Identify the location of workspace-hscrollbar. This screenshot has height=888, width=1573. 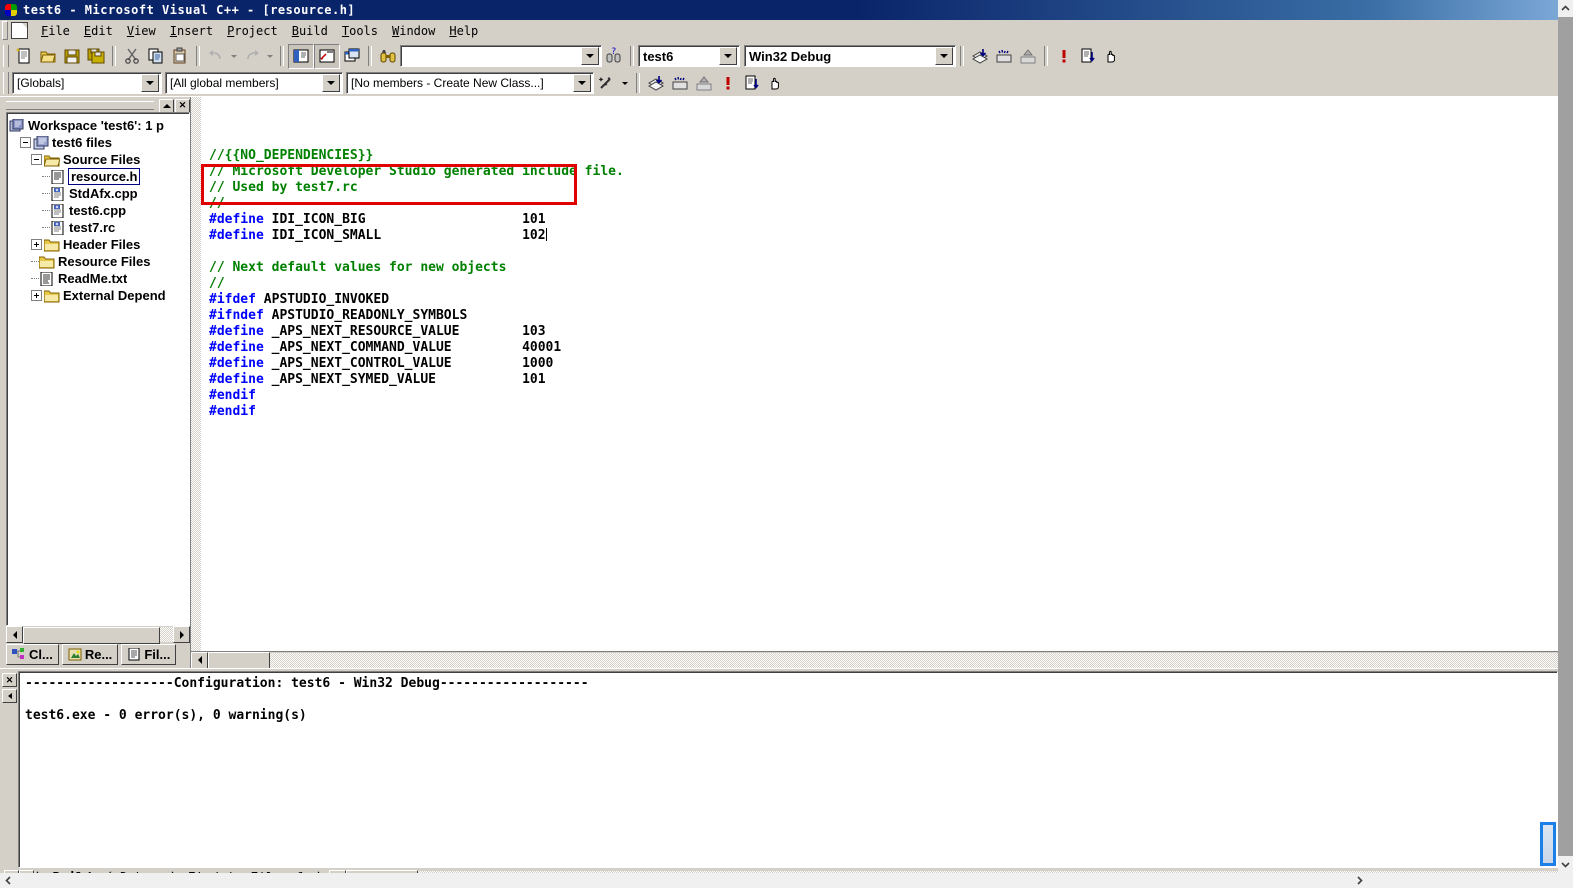
(98, 635).